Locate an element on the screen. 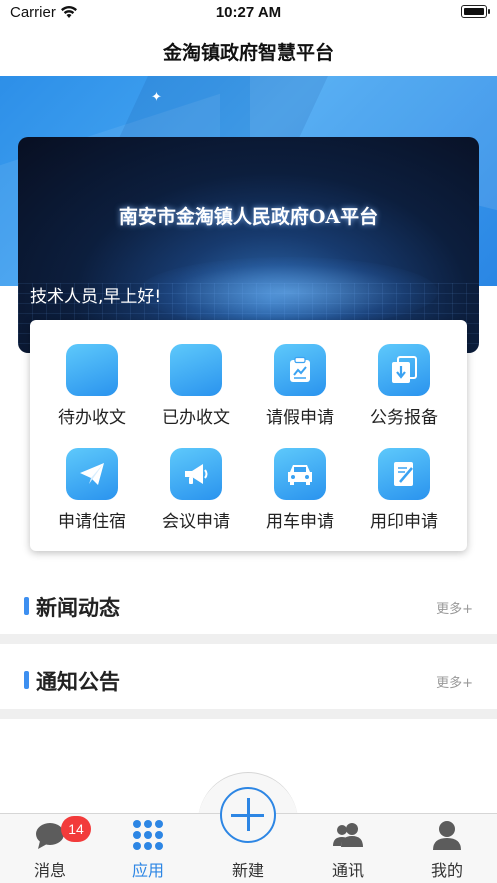 This screenshot has width=497, height=883. page-title: 金淘镇政府智慧平台 is located at coordinates (248, 53).